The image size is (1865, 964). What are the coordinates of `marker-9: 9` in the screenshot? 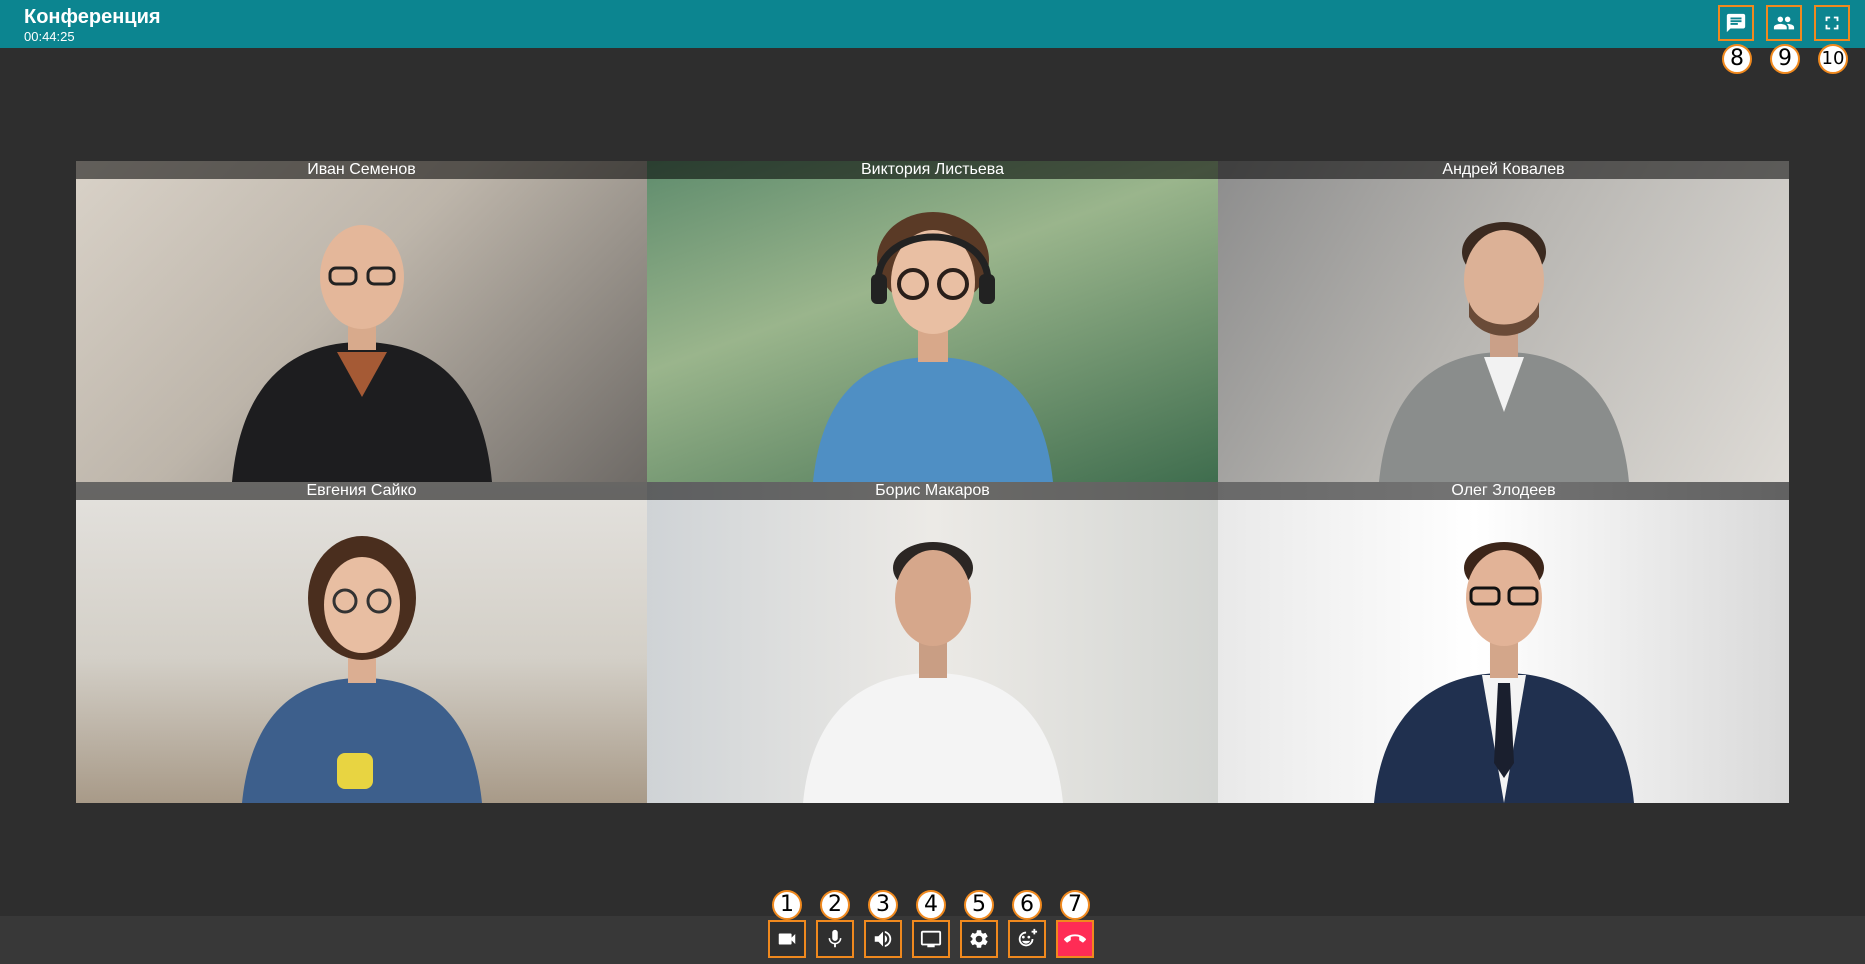 It's located at (1785, 59).